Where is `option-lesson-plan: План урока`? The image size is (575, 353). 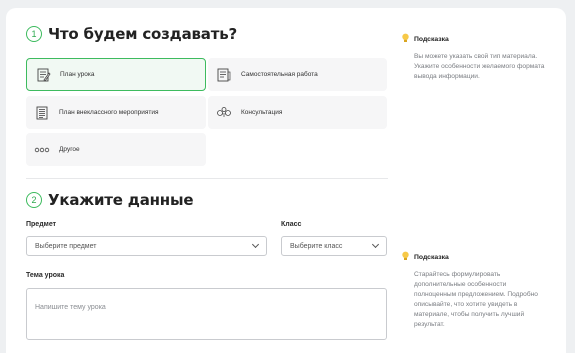 option-lesson-plan: План урока is located at coordinates (116, 74).